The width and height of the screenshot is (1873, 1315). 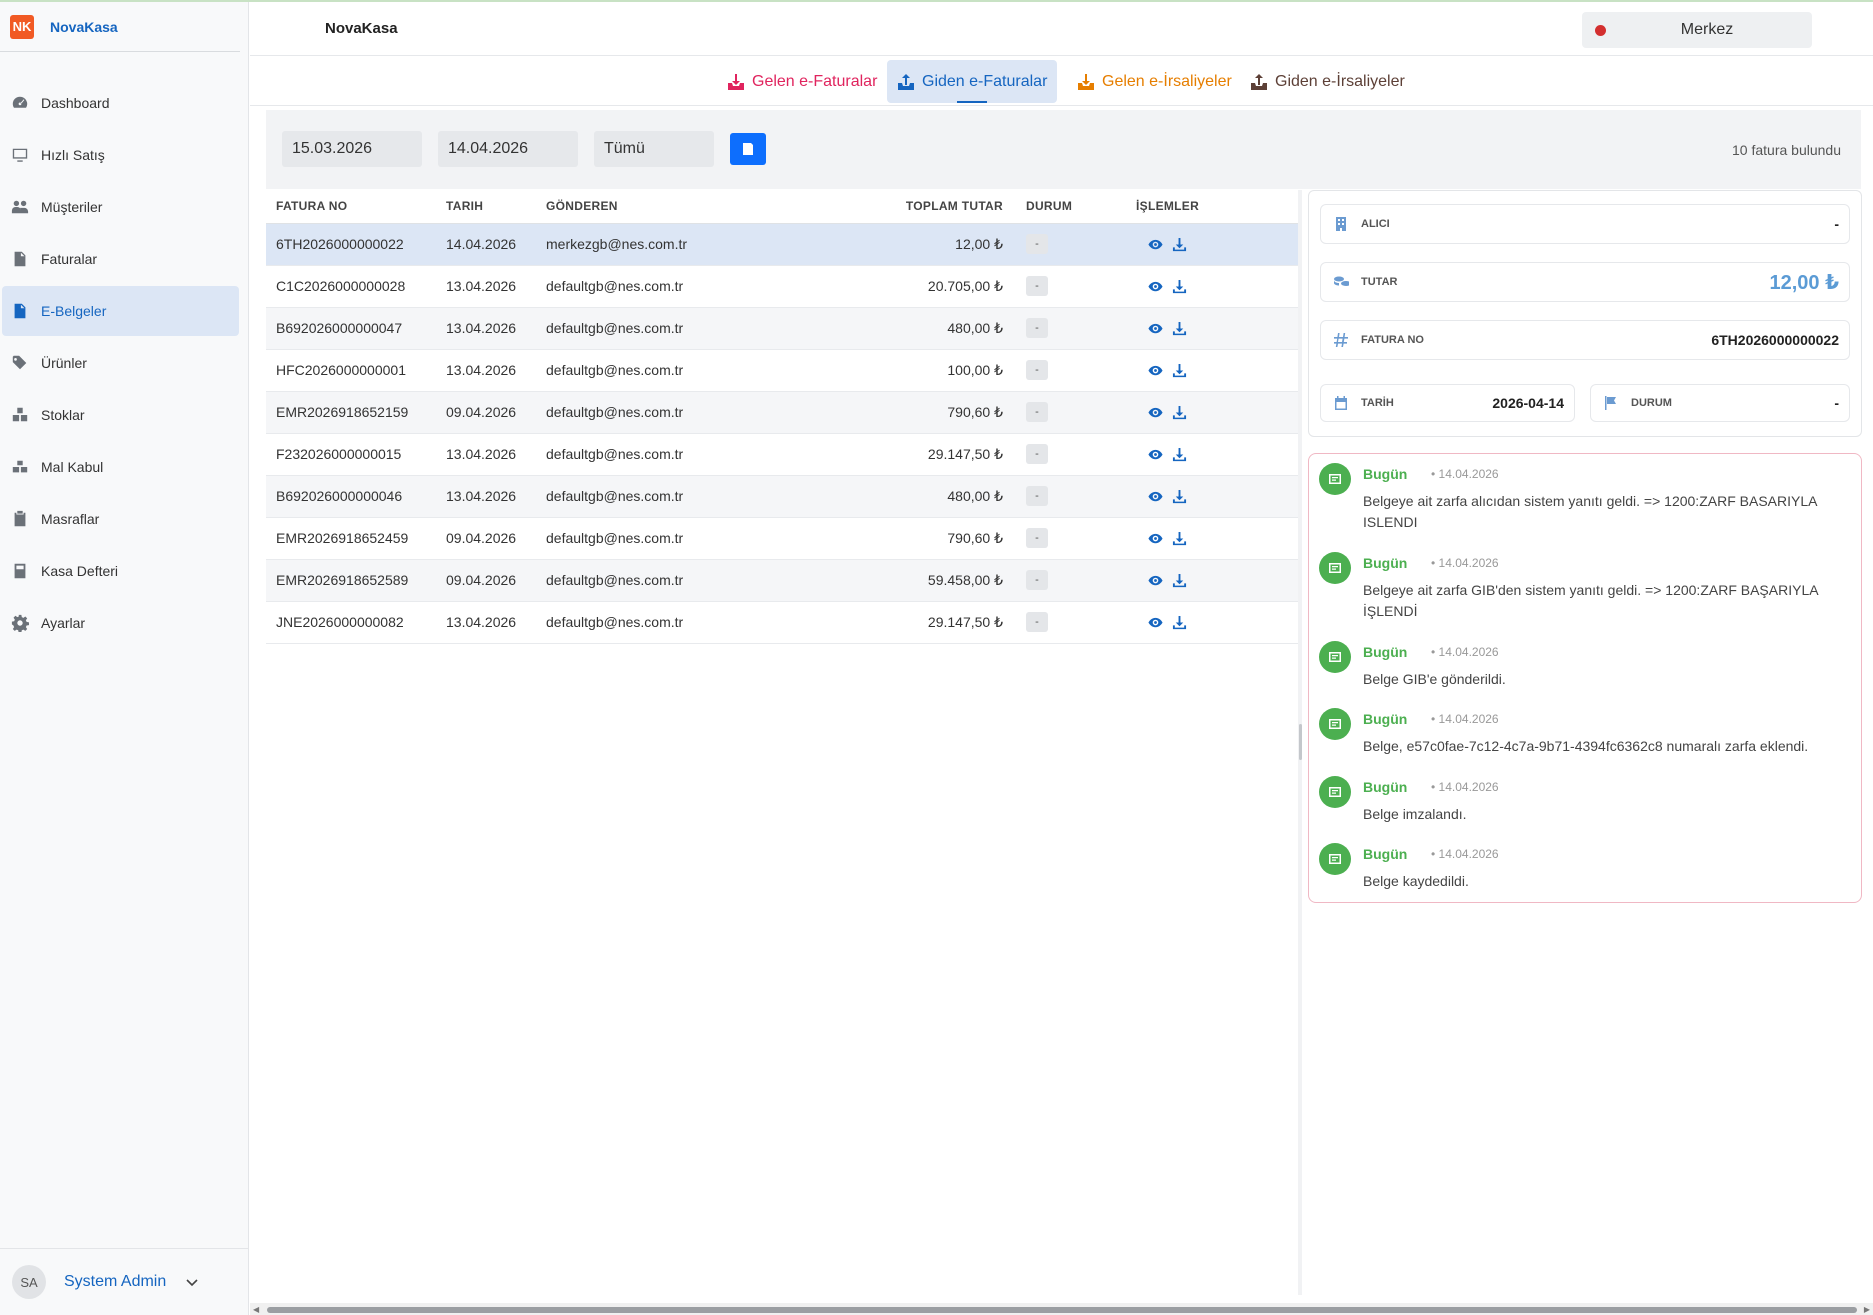 I want to click on sidebar-item-hizli-satis: Hızlı Satış, so click(x=120, y=155).